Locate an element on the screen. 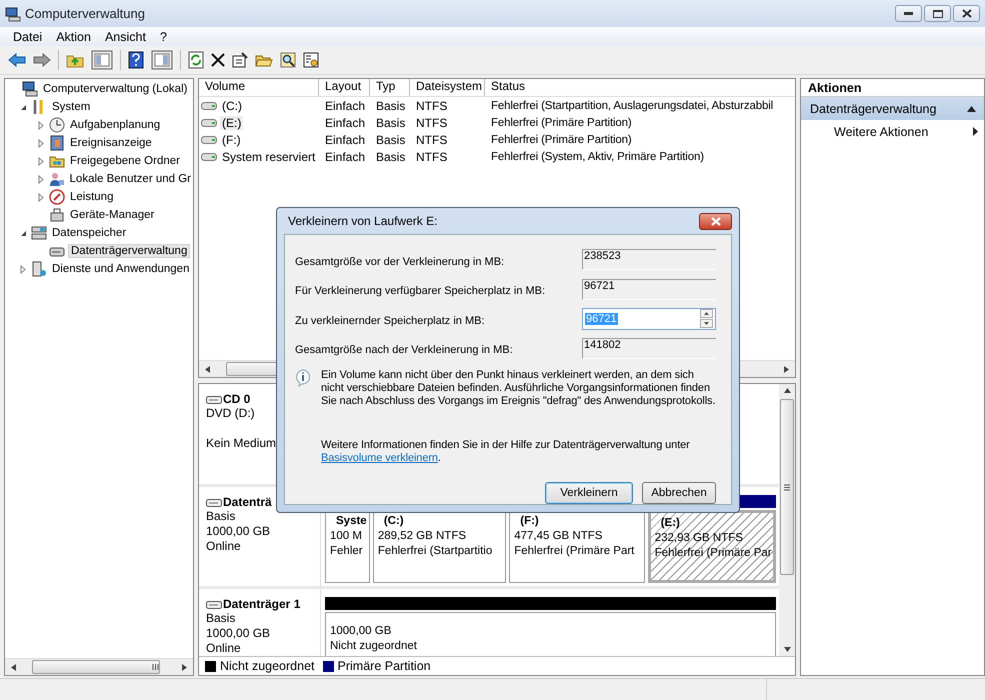 This screenshot has width=985, height=700. cancel-button: Abbrechen is located at coordinates (679, 493).